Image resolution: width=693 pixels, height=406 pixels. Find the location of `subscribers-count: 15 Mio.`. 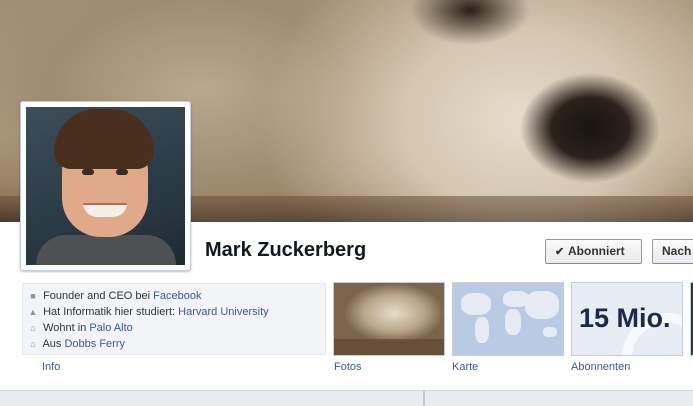

subscribers-count: 15 Mio. is located at coordinates (625, 318).